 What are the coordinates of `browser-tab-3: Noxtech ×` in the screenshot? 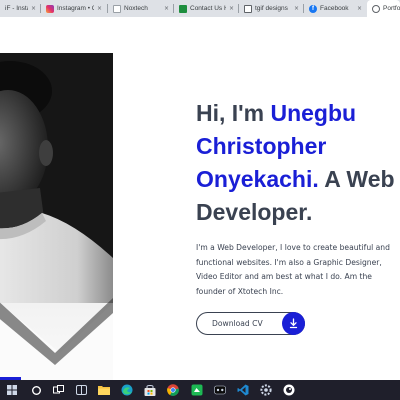 It's located at (140, 8).